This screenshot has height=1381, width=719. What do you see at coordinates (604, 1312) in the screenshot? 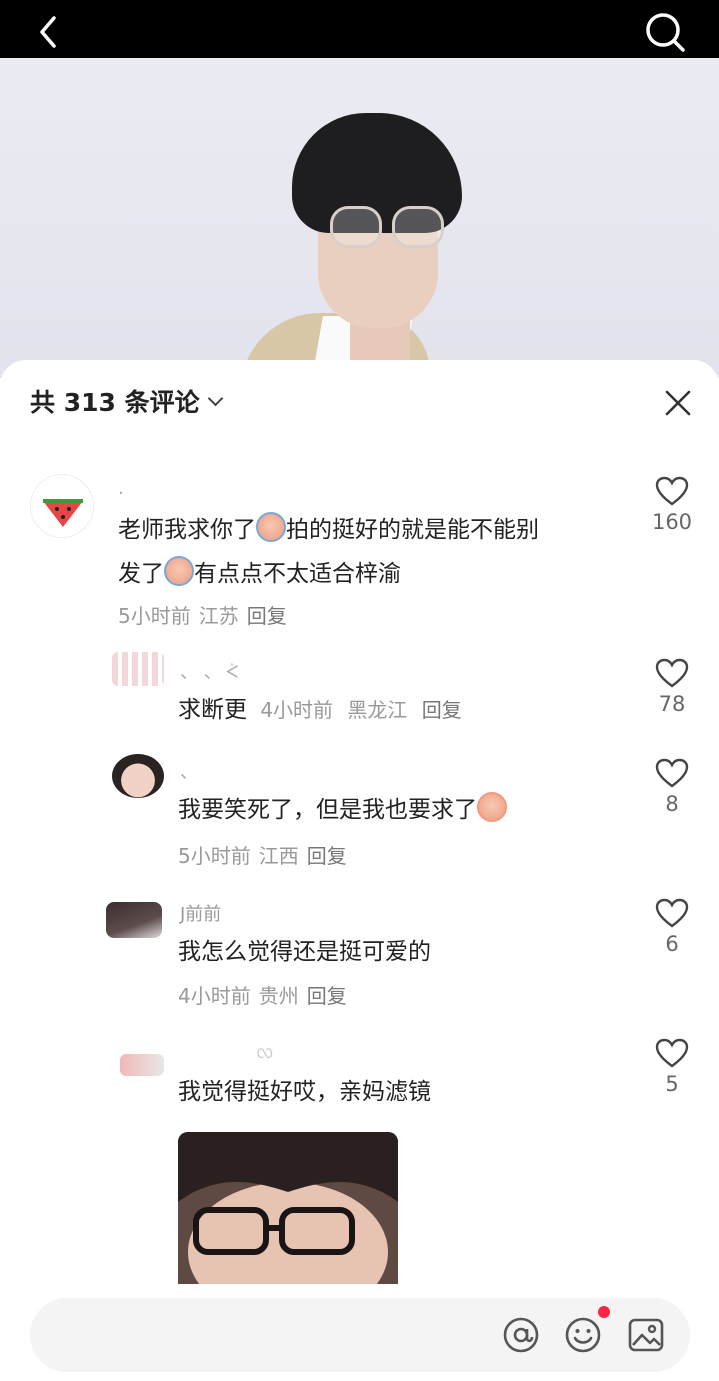
I see `notification-dot` at bounding box center [604, 1312].